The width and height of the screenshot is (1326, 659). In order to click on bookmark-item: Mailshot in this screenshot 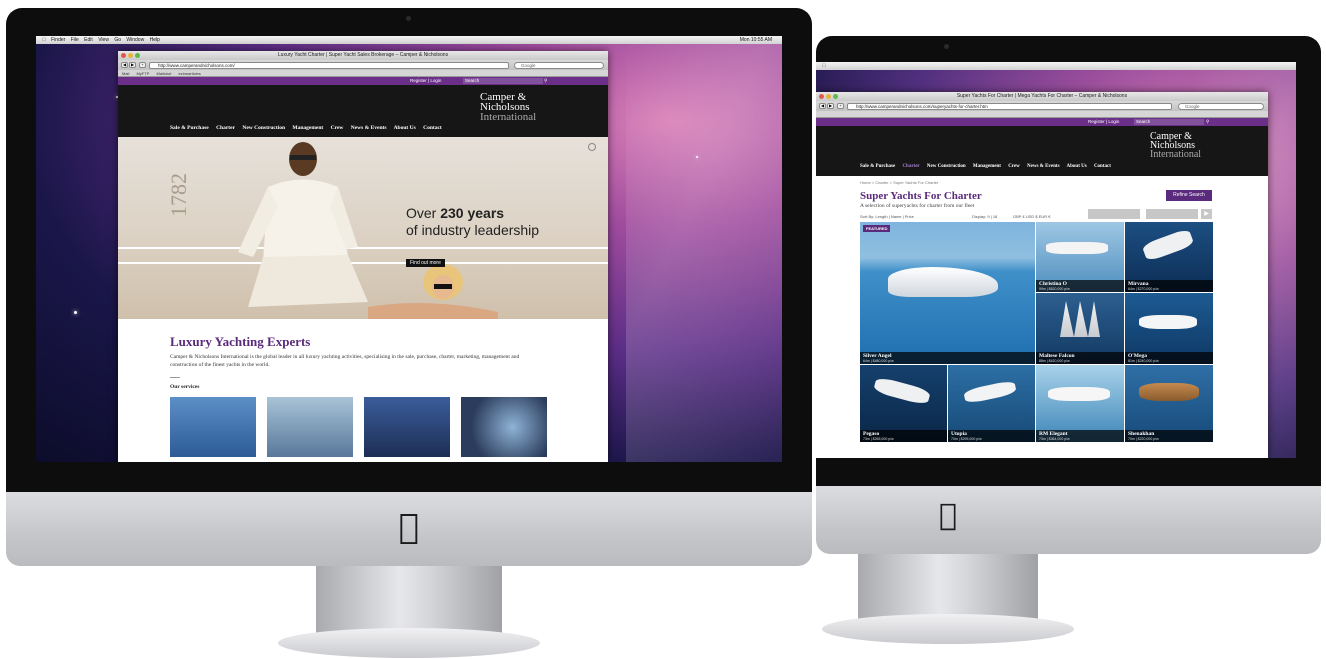, I will do `click(163, 73)`.